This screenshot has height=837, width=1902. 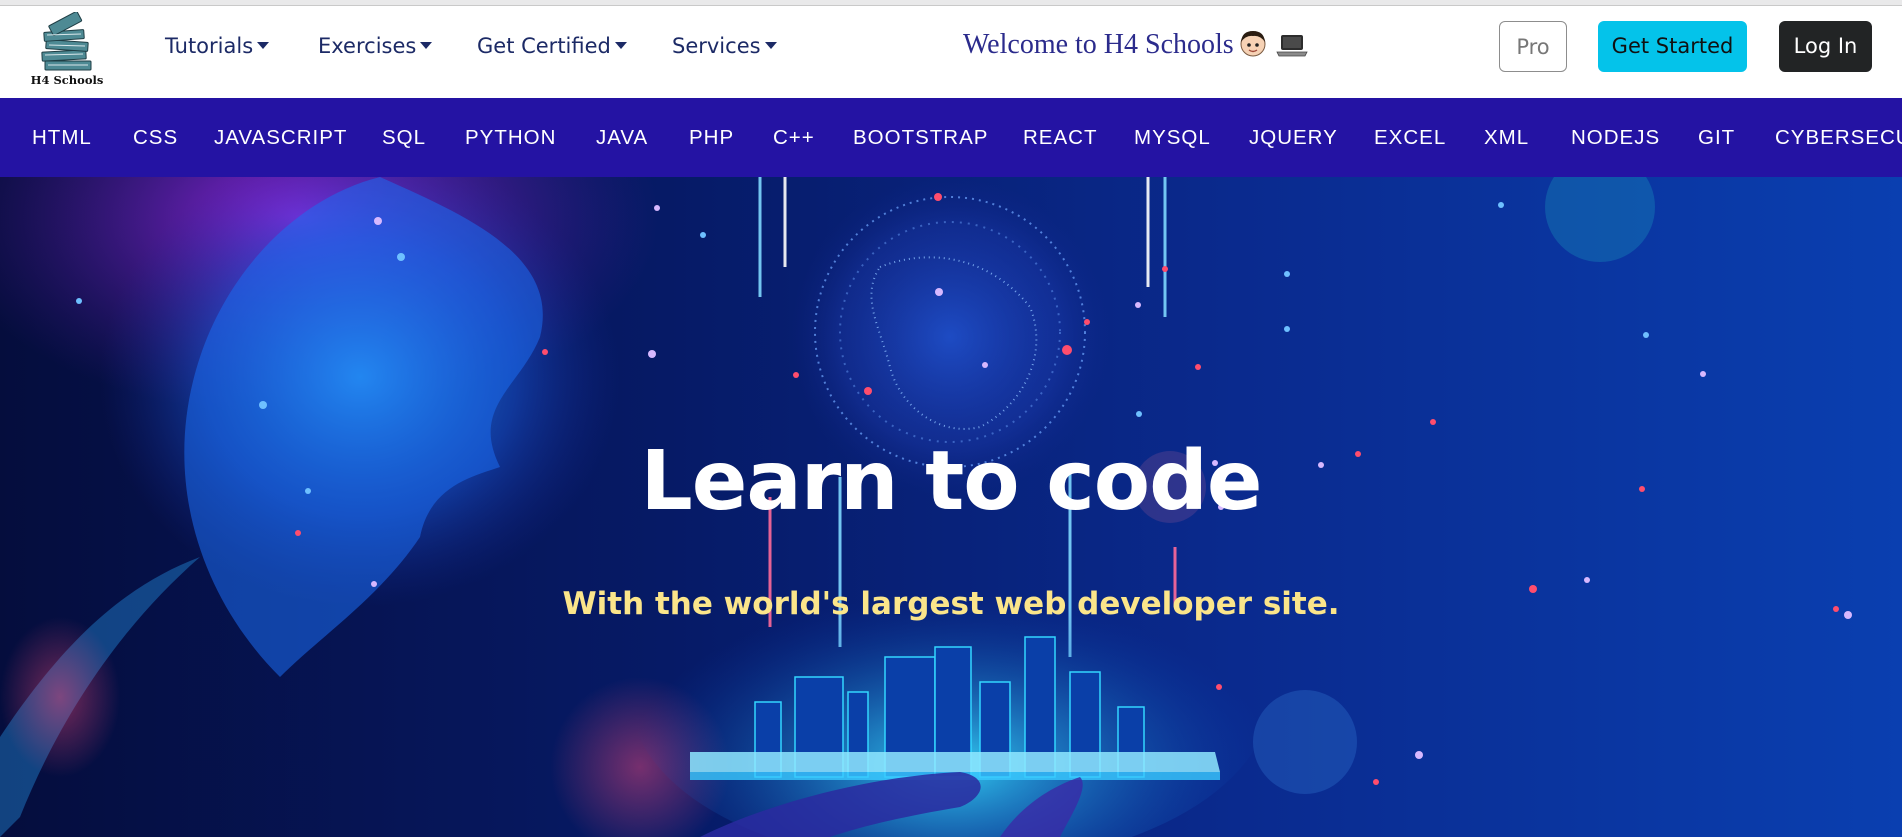 I want to click on topic-html: HTML, so click(x=62, y=137).